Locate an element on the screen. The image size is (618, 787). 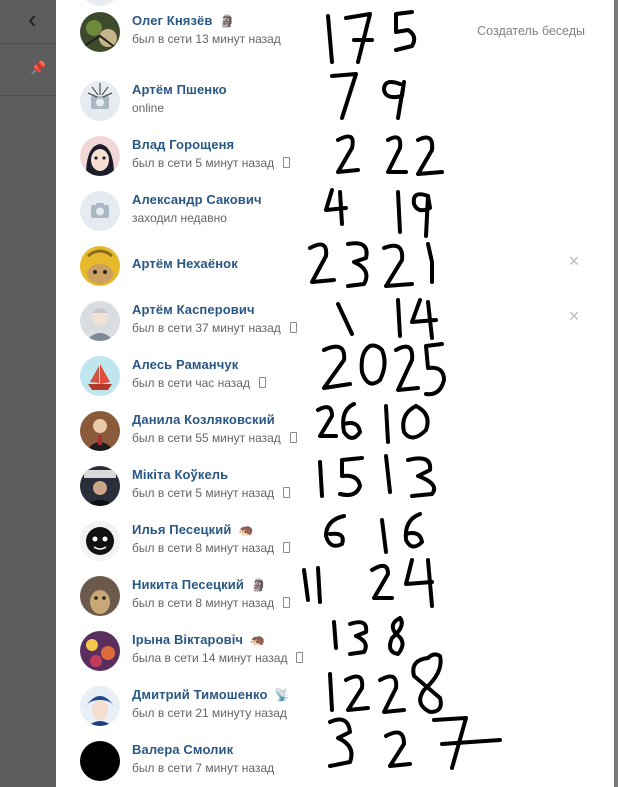
member-status-text: заходил недавно is located at coordinates (179, 218).